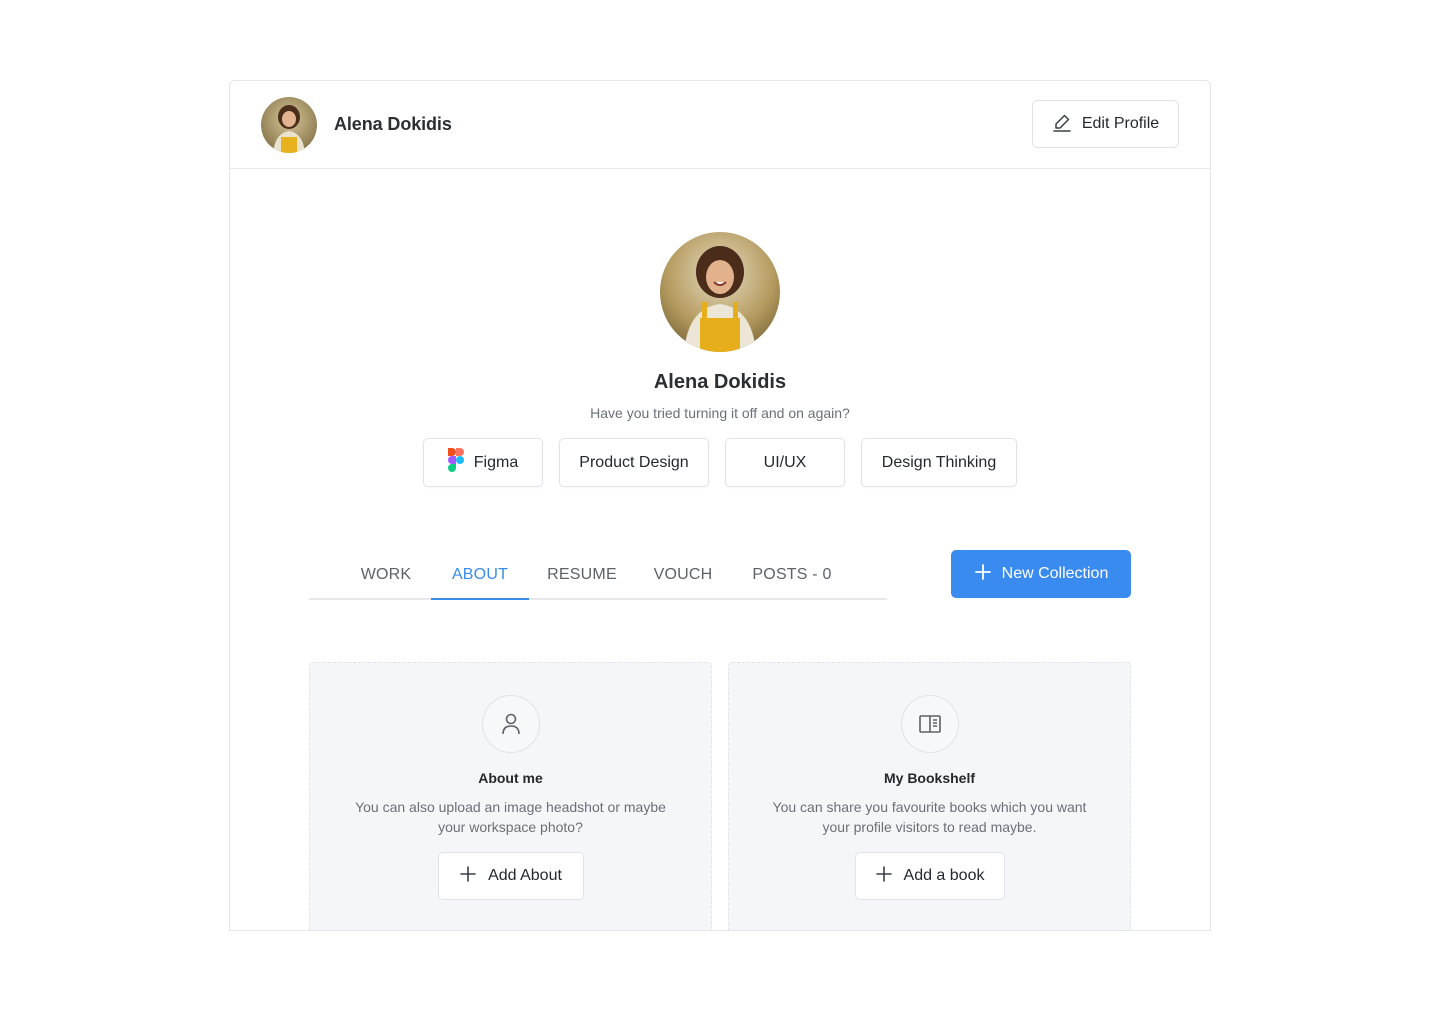 This screenshot has width=1440, height=1012. I want to click on user-icon, so click(510, 724).